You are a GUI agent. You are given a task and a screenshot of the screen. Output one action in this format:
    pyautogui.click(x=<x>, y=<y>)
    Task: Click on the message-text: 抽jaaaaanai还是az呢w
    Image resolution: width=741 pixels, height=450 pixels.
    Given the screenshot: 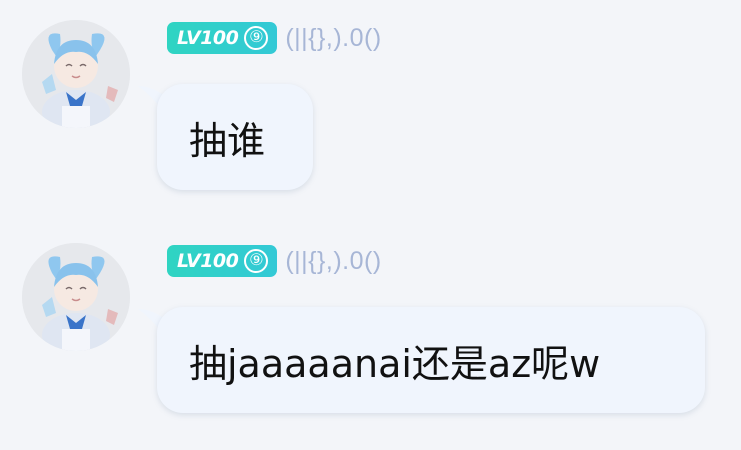 What is the action you would take?
    pyautogui.click(x=395, y=363)
    